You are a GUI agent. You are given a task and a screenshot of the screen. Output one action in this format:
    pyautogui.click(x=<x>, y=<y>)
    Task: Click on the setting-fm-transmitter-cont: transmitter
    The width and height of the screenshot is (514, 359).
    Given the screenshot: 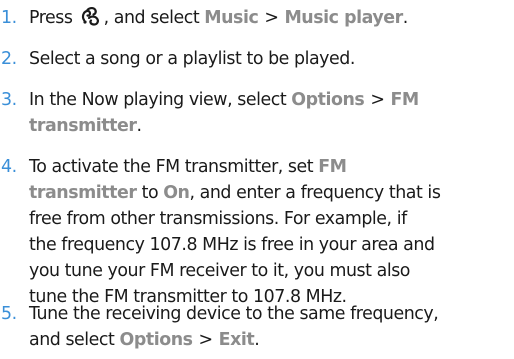 What is the action you would take?
    pyautogui.click(x=83, y=193)
    